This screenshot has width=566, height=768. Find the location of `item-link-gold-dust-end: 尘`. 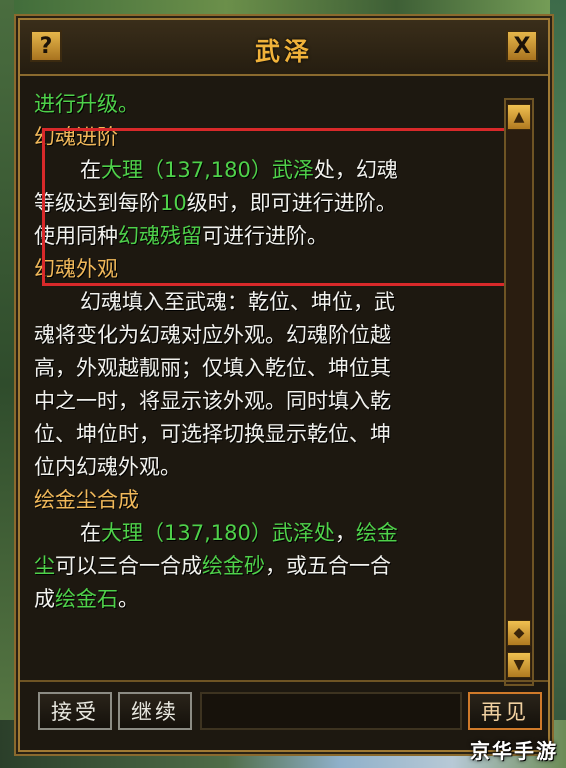

item-link-gold-dust-end: 尘 is located at coordinates (44, 566).